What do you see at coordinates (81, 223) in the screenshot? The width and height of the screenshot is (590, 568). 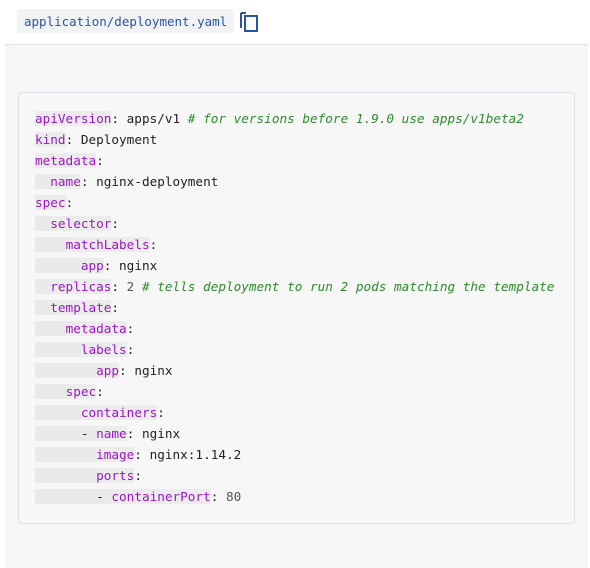 I see `yaml-key: selector` at bounding box center [81, 223].